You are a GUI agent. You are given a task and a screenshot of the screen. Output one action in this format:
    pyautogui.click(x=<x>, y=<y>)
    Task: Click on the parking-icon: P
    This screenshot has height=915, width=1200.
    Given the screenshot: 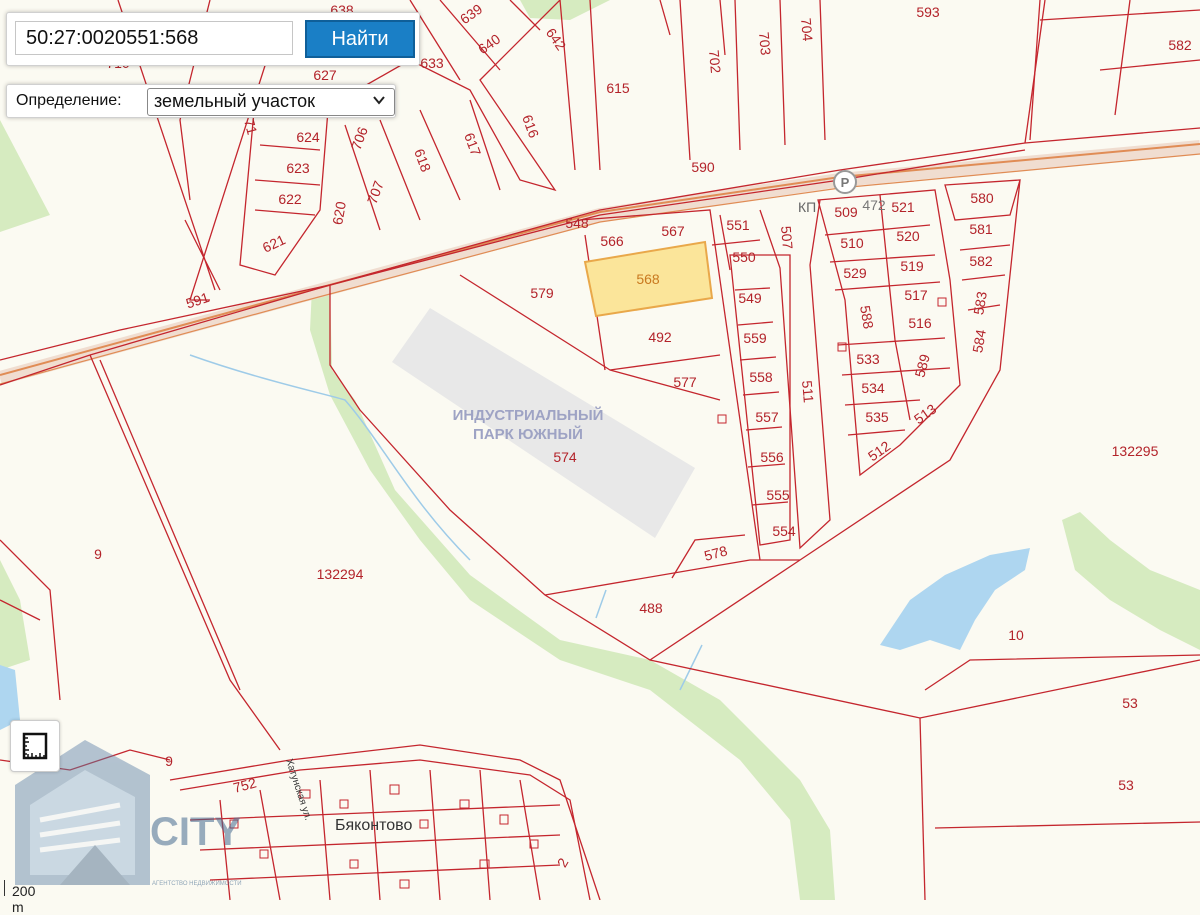 What is the action you would take?
    pyautogui.click(x=845, y=182)
    